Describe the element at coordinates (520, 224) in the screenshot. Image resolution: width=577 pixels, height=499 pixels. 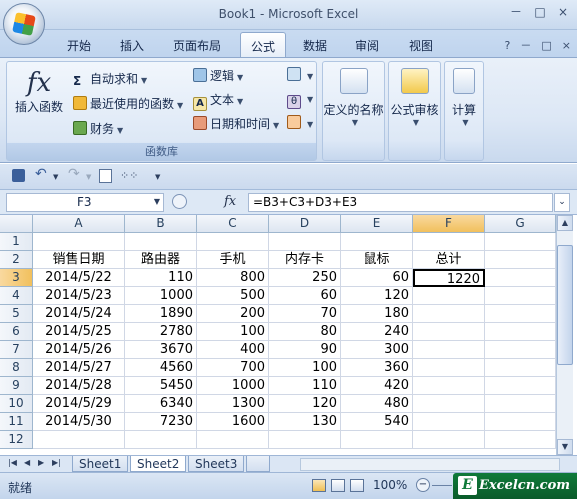
I see `column-header-g: G` at that location.